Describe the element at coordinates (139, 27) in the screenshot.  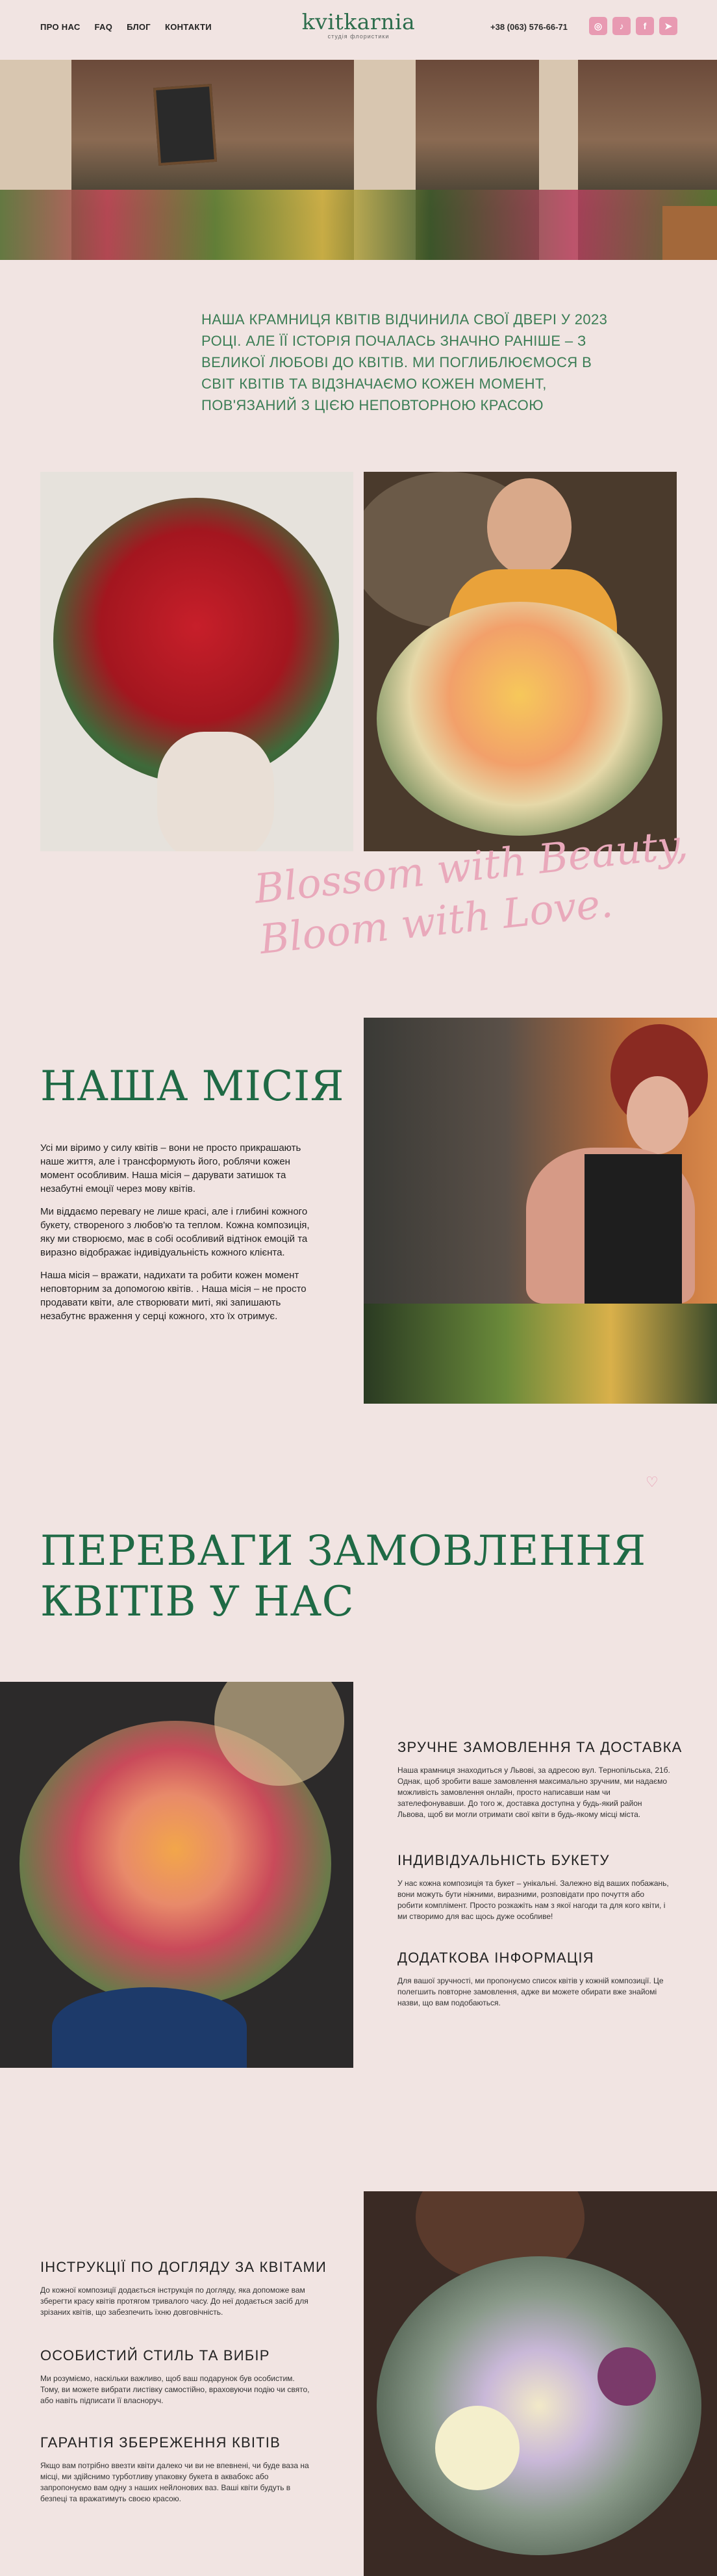
I see `nav-link-blog: БЛОГ` at that location.